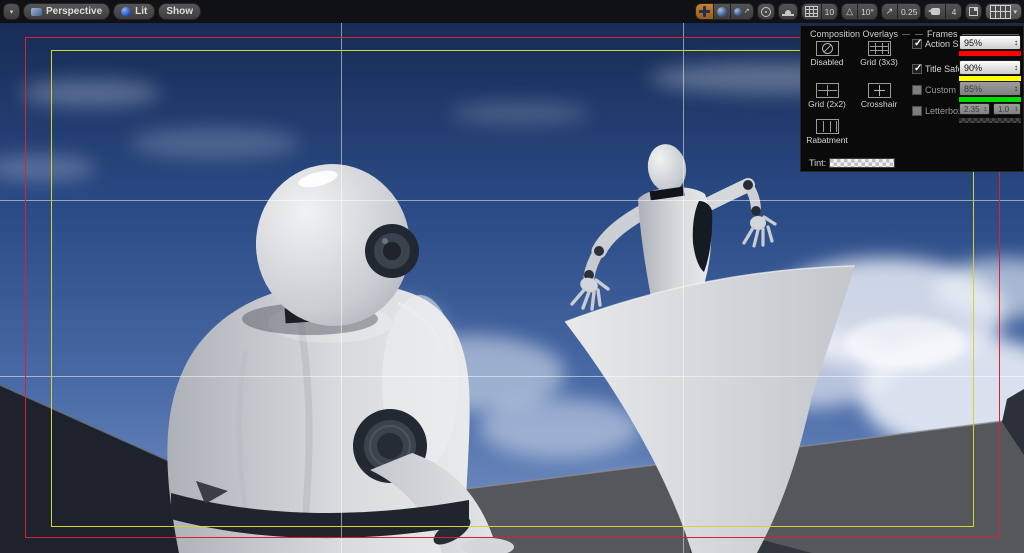  Describe the element at coordinates (917, 90) in the screenshot. I see `custom-safe-checkbox` at that location.